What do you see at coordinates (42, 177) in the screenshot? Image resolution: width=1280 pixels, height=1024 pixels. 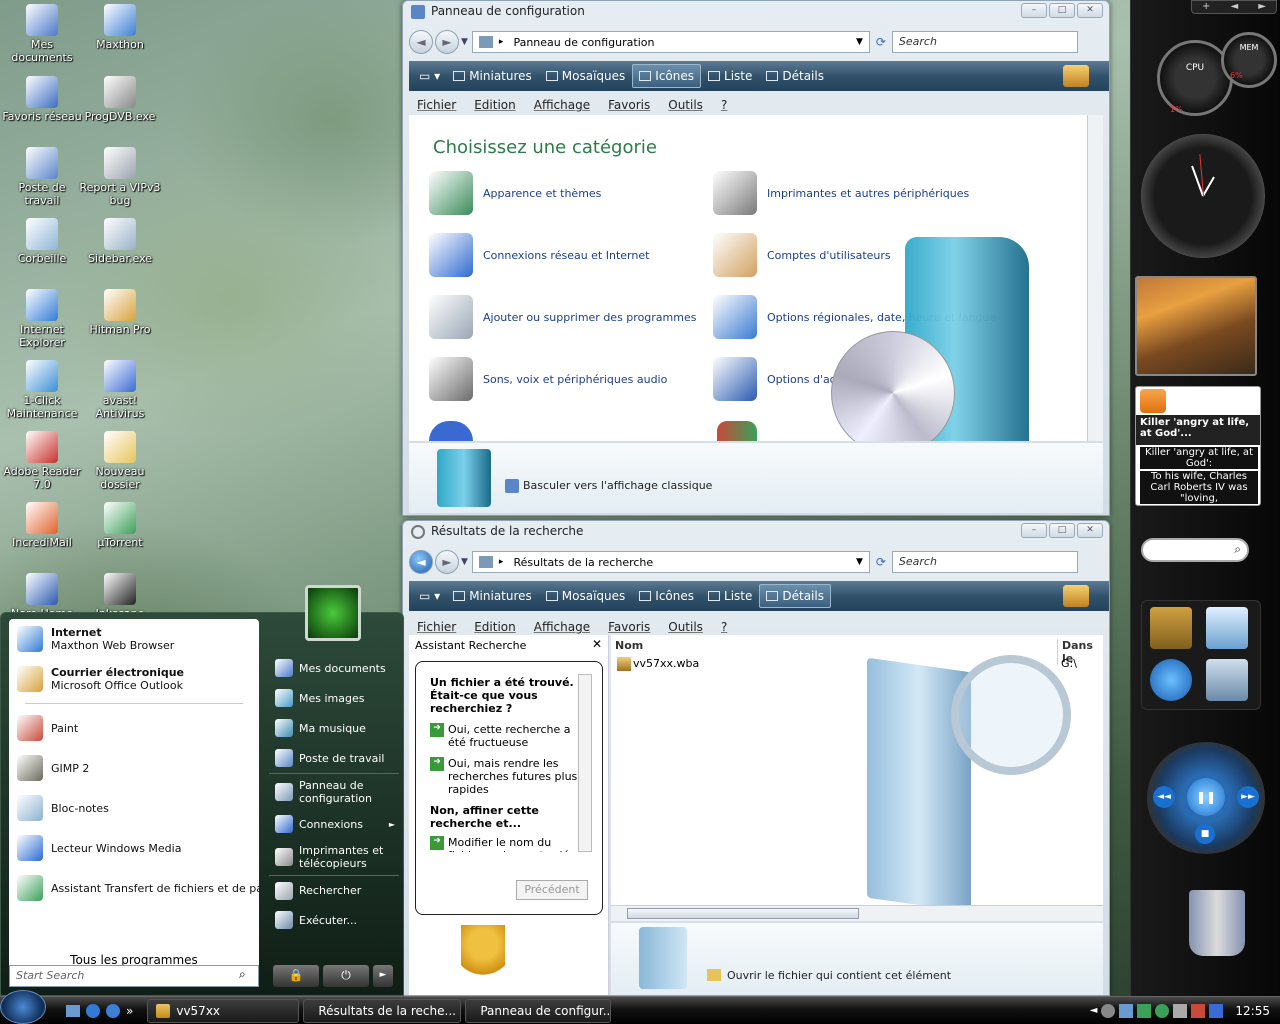 I see `desktop-icon-poste-de-travail: Poste de travail` at bounding box center [42, 177].